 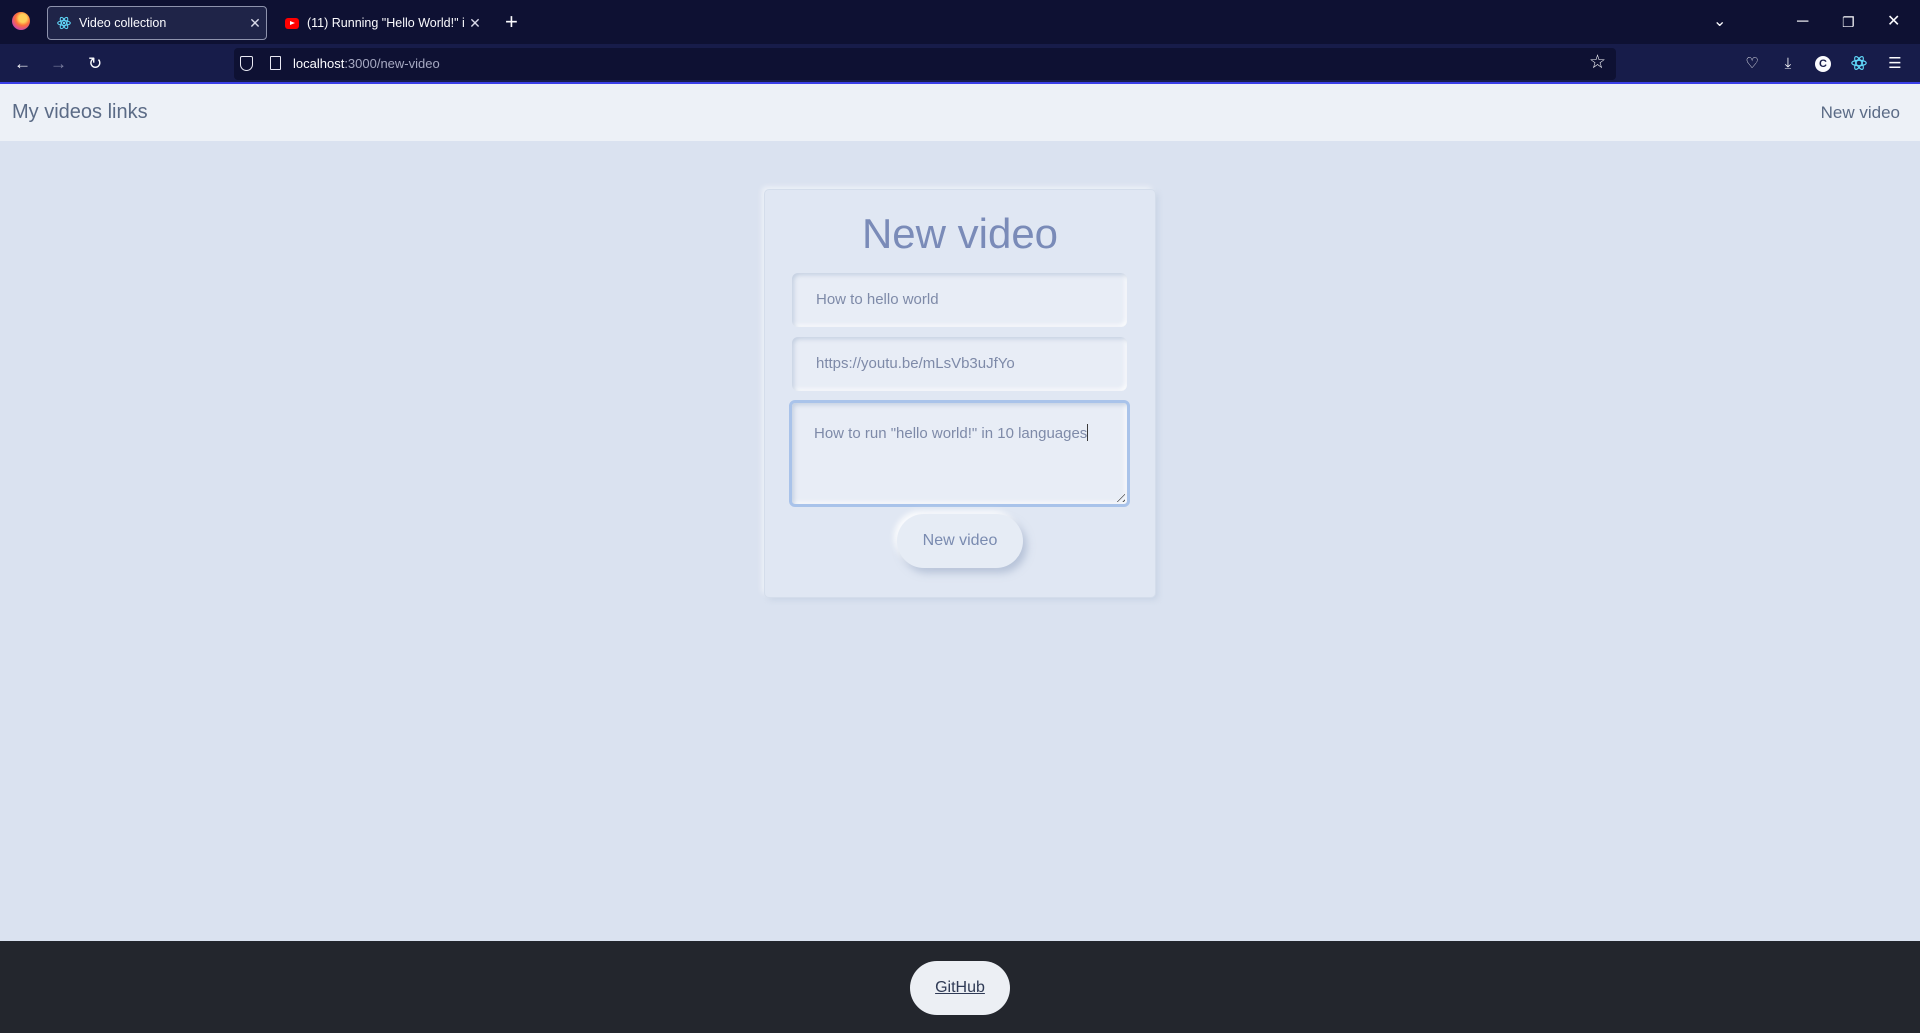 What do you see at coordinates (959, 300) in the screenshot?
I see `video-title-input: How to hello world` at bounding box center [959, 300].